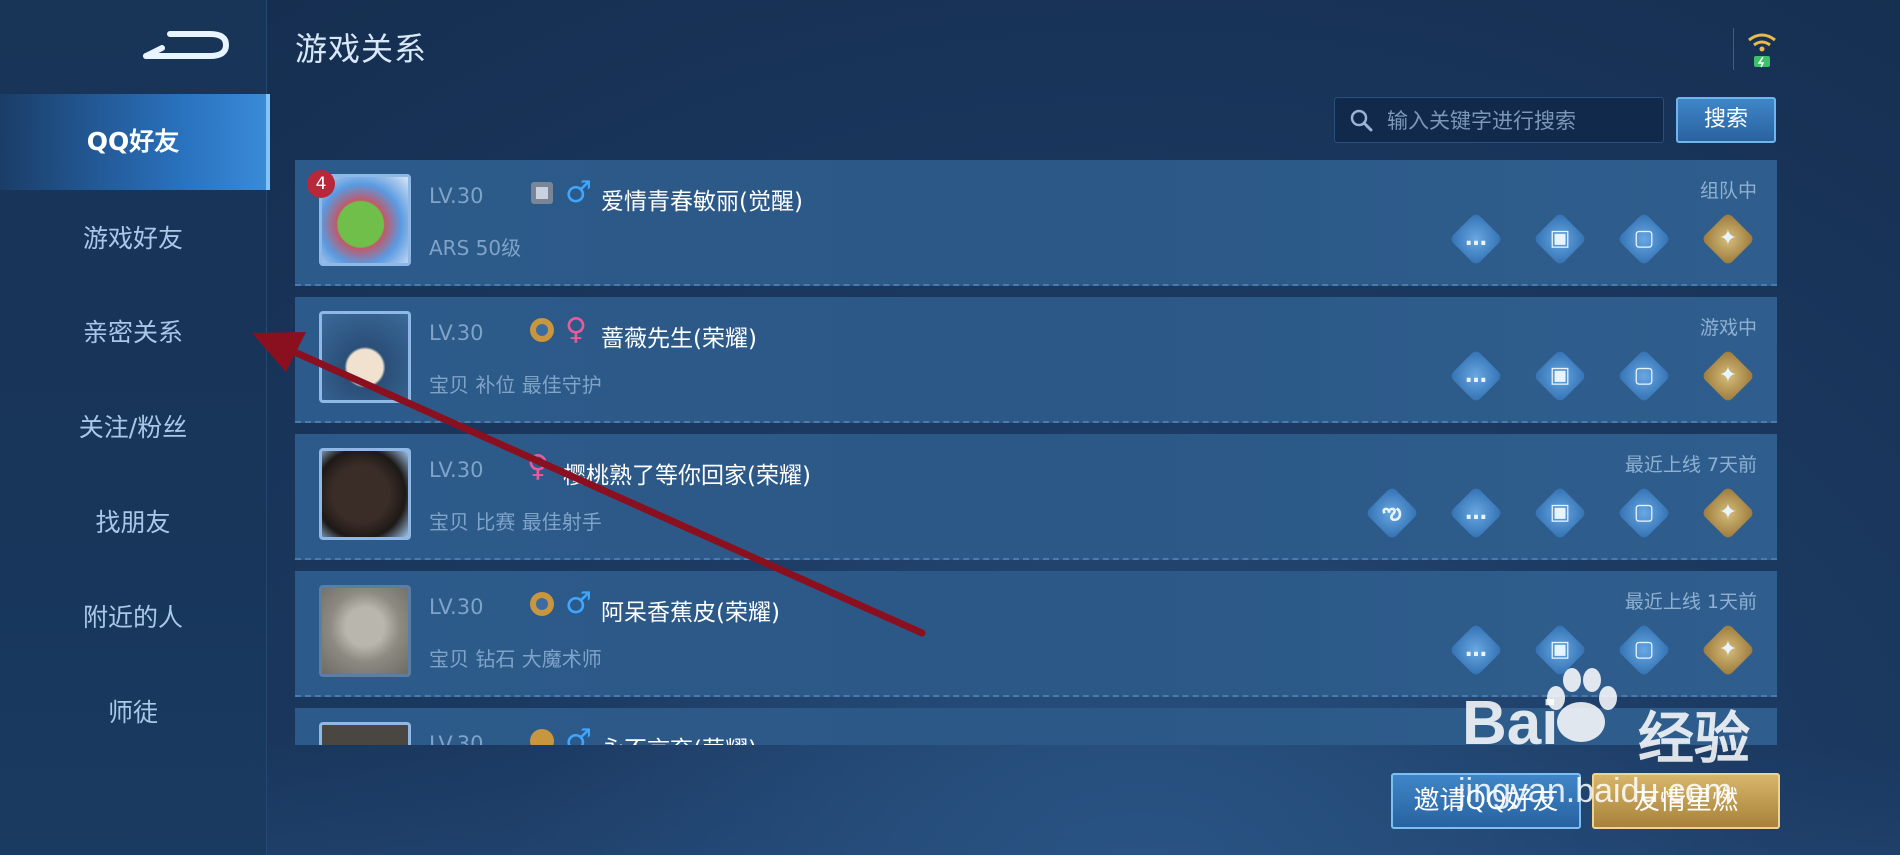 The image size is (1900, 855). I want to click on friend-name: 阿呆香蕉皮(荣耀), so click(690, 613).